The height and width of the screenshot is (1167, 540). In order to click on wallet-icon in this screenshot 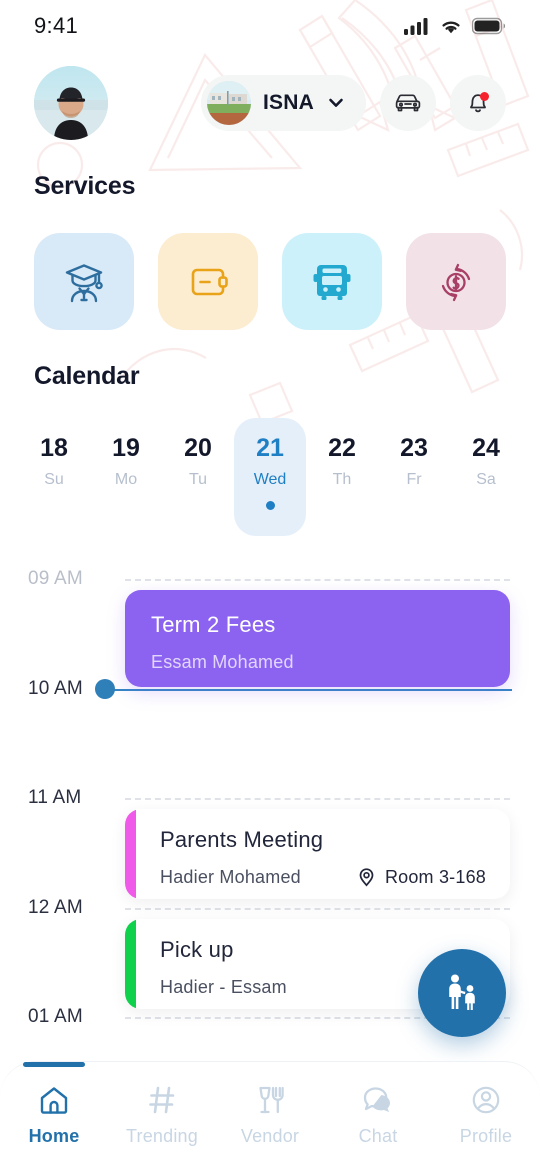, I will do `click(209, 281)`.